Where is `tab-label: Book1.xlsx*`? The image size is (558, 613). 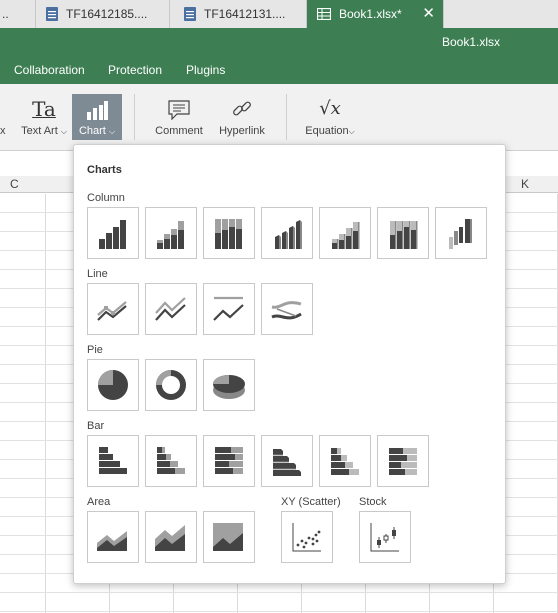
tab-label: Book1.xlsx* is located at coordinates (370, 14).